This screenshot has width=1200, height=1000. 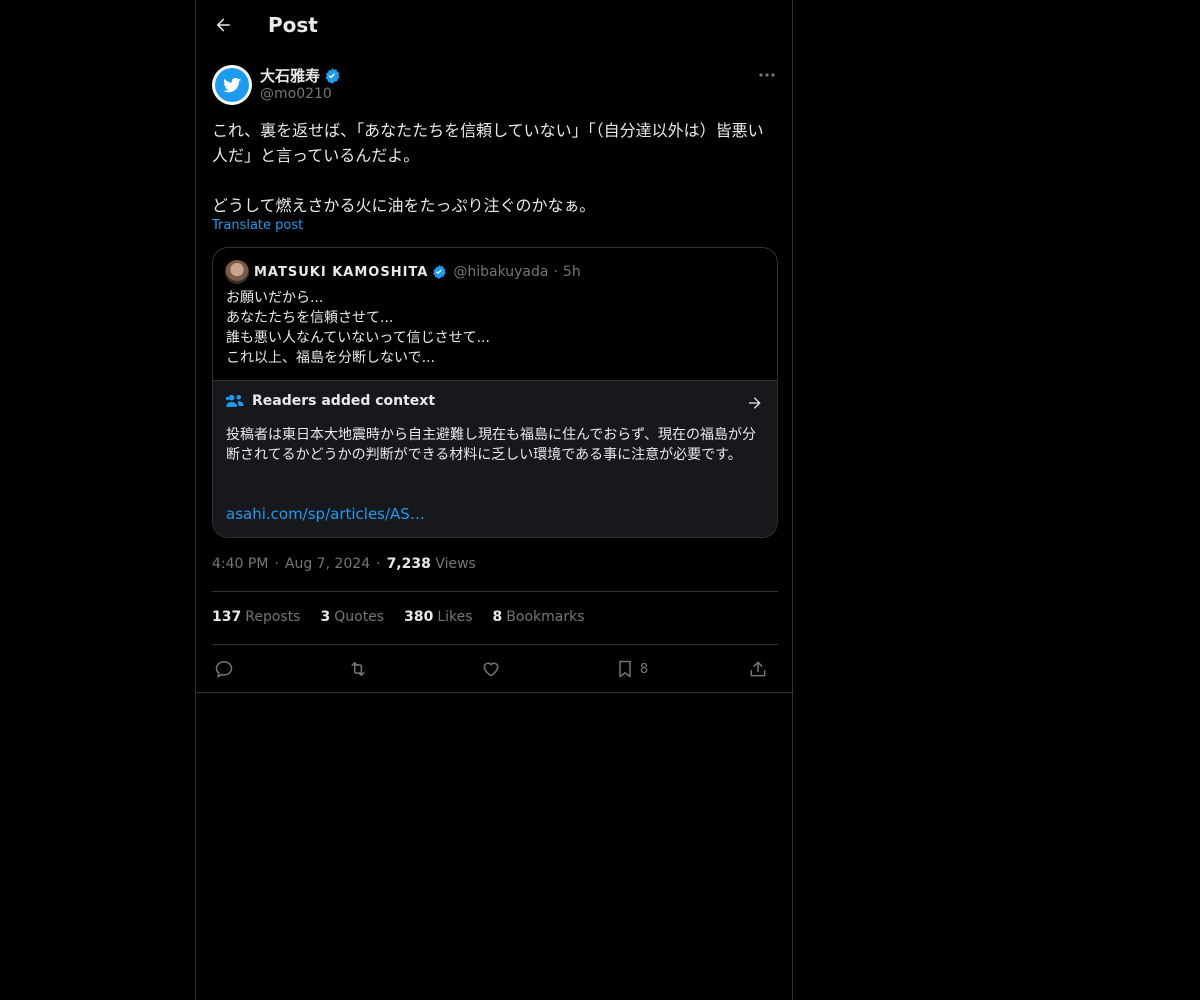 I want to click on author-name-row: 大石雅寿, so click(x=300, y=75).